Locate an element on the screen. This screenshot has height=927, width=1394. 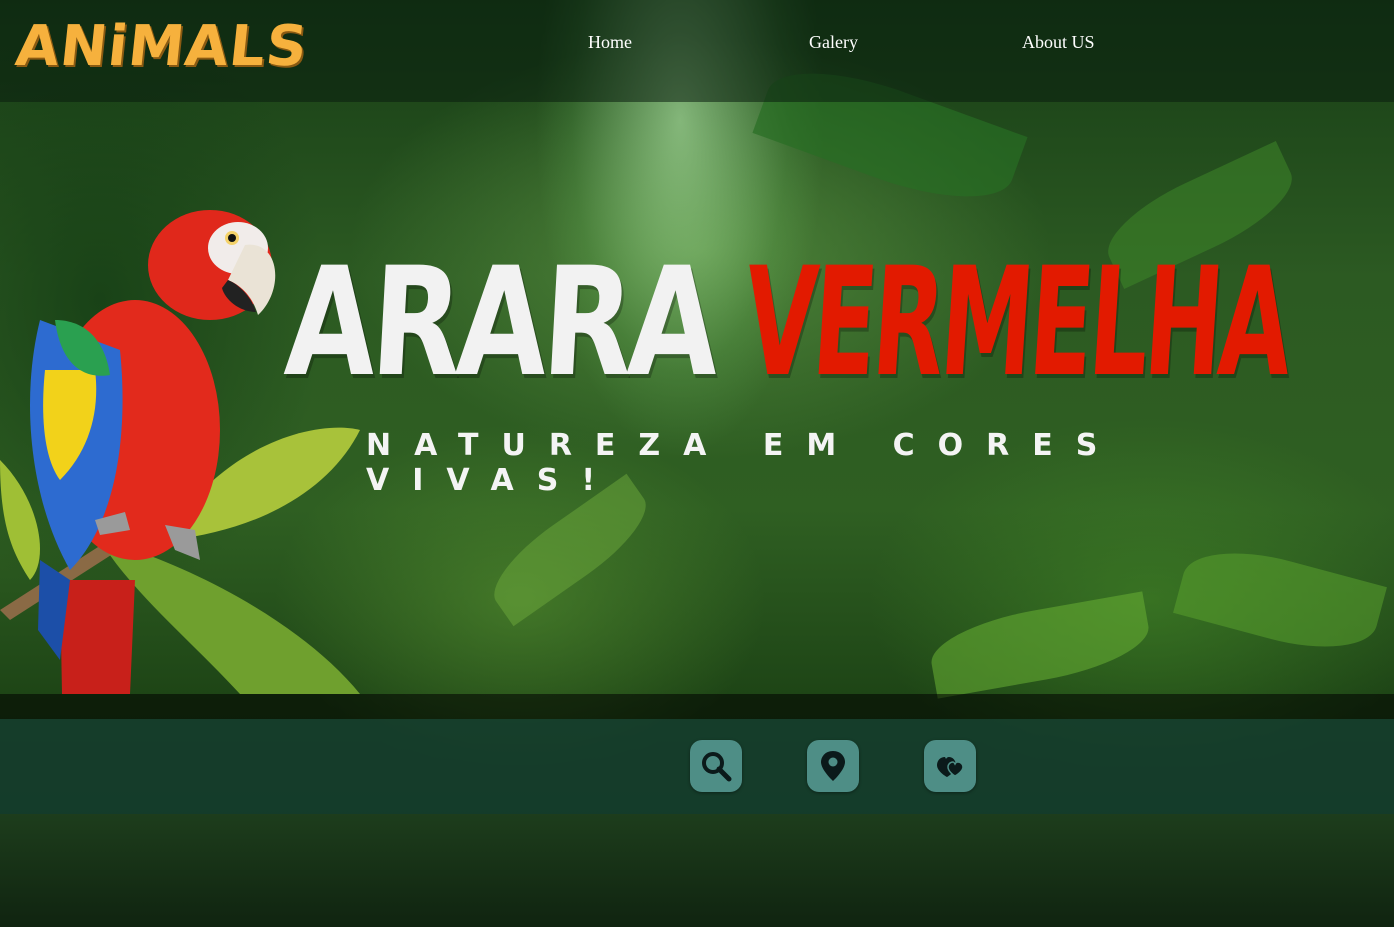
hero-title-red: VERMELHA is located at coordinates (1016, 323).